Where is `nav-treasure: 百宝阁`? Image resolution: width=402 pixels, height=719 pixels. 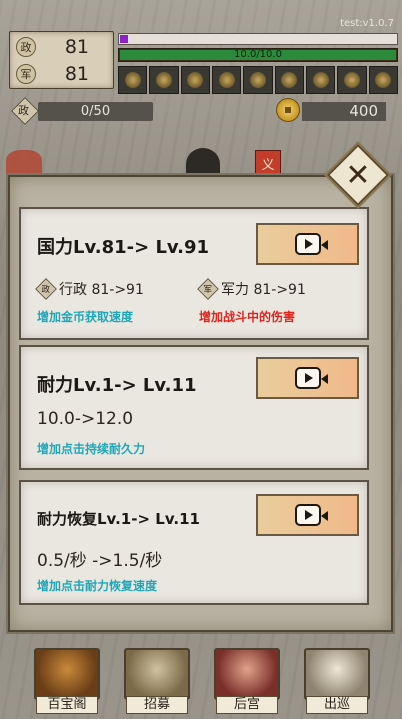 nav-treasure: 百宝阁 is located at coordinates (67, 681).